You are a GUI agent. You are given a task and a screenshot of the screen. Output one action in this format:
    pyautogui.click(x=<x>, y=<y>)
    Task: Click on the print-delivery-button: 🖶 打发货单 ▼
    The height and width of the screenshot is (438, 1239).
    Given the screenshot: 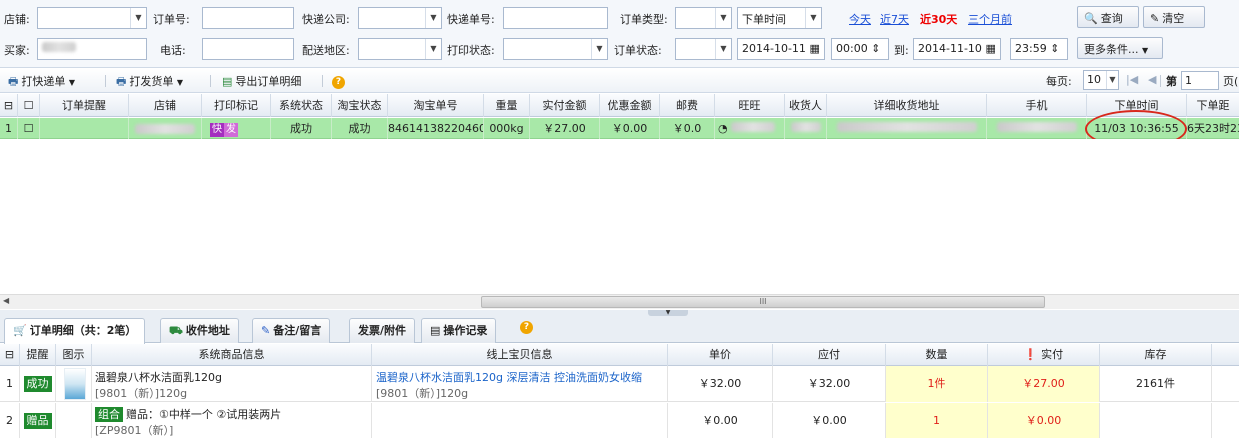 What is the action you would take?
    pyautogui.click(x=149, y=82)
    